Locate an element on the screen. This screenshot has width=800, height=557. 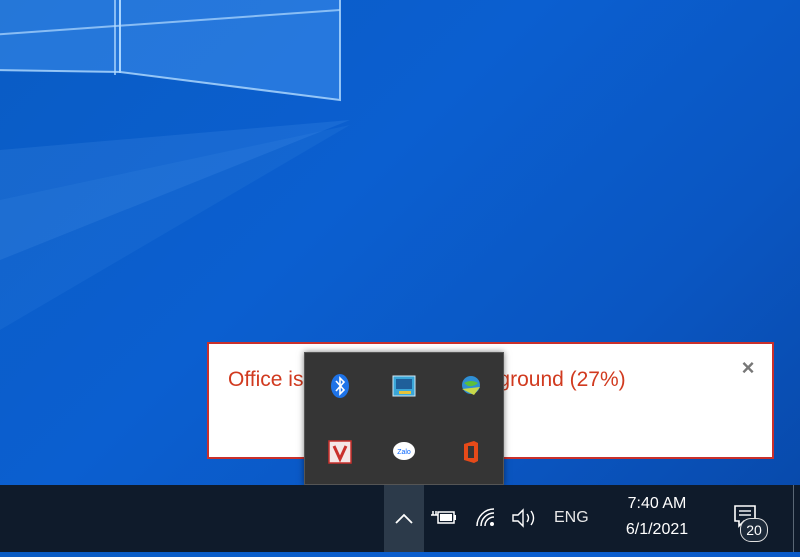
close-icon: × is located at coordinates (748, 368).